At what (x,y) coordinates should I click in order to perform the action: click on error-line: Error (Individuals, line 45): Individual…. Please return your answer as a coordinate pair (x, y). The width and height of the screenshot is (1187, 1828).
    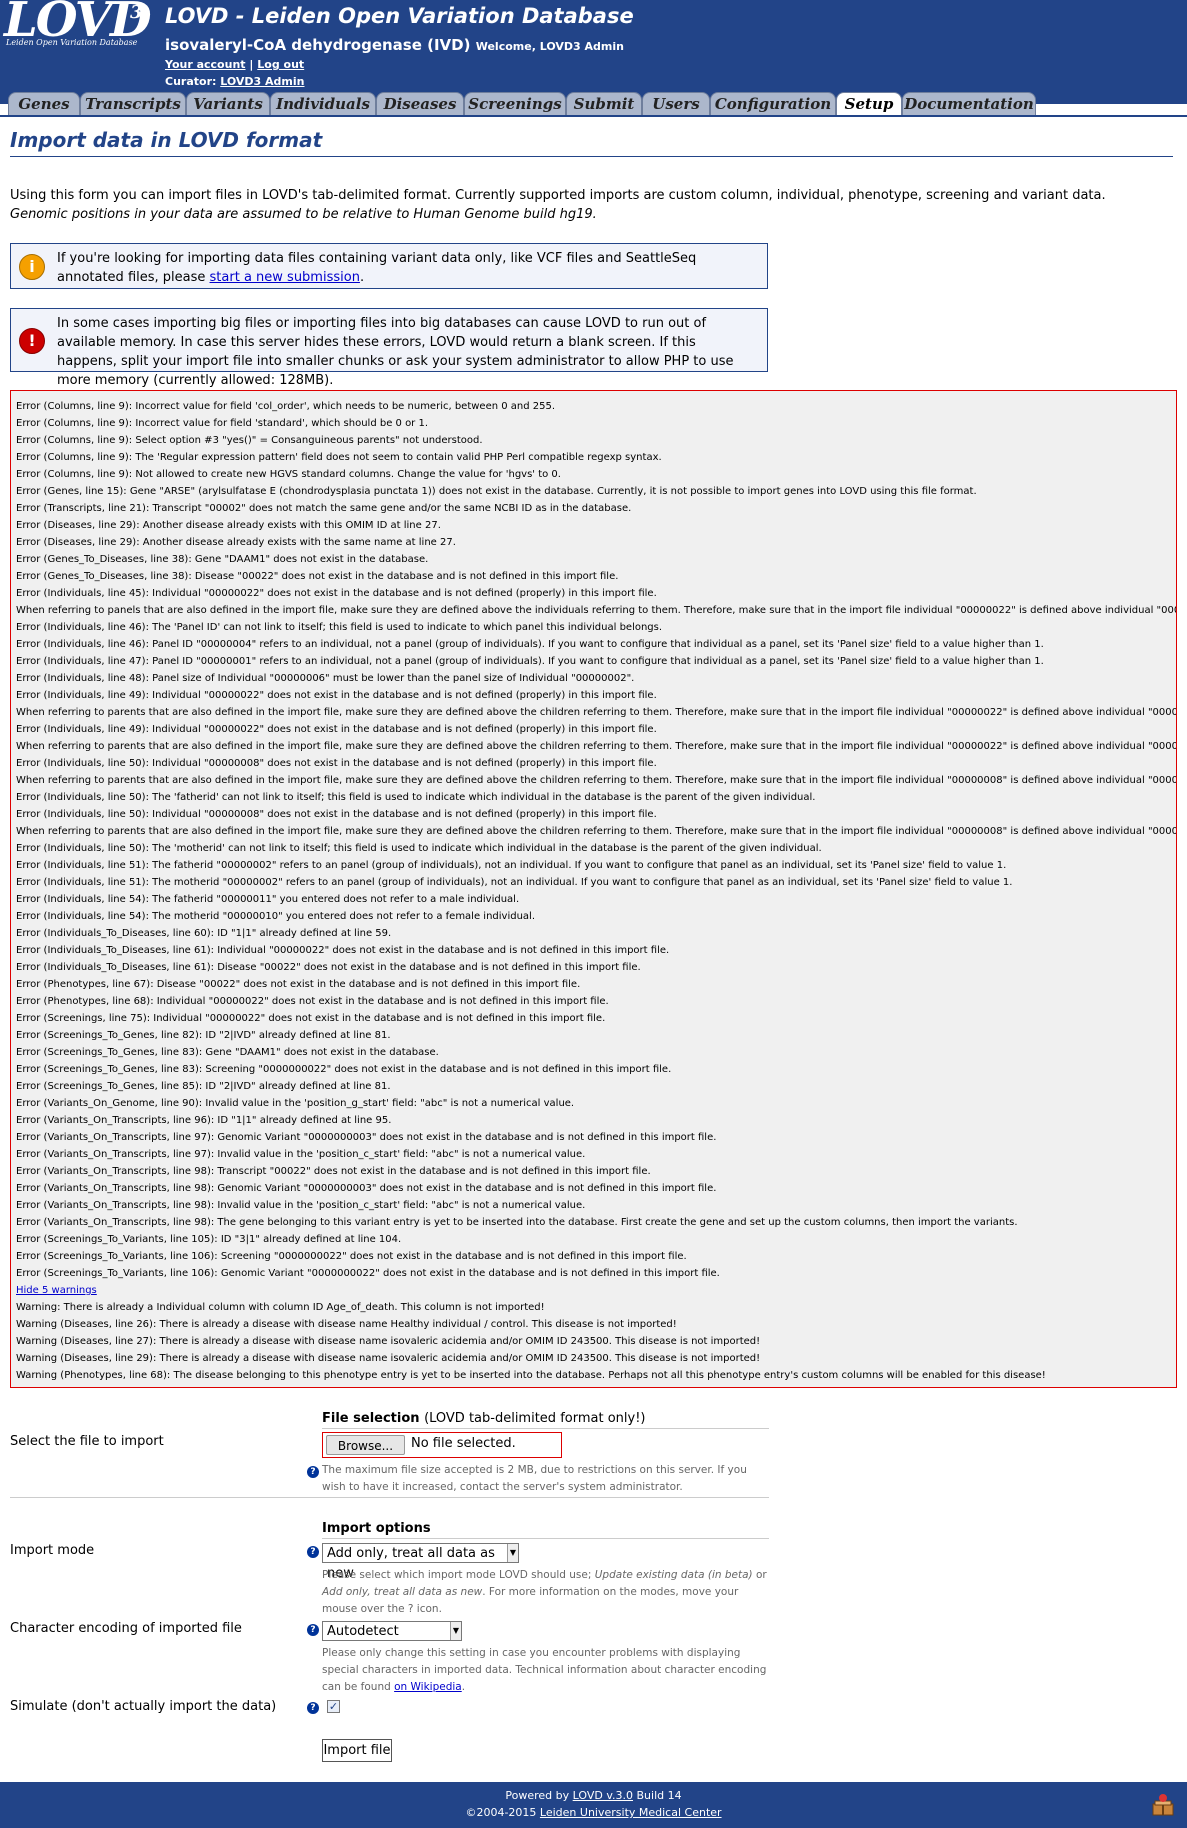
    Looking at the image, I should click on (336, 593).